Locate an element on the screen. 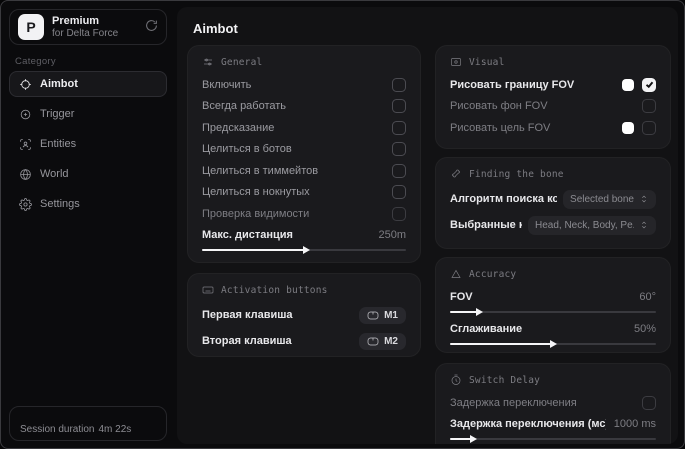 The height and width of the screenshot is (449, 685). visual-label: Рисовать границу FOV is located at coordinates (512, 84).